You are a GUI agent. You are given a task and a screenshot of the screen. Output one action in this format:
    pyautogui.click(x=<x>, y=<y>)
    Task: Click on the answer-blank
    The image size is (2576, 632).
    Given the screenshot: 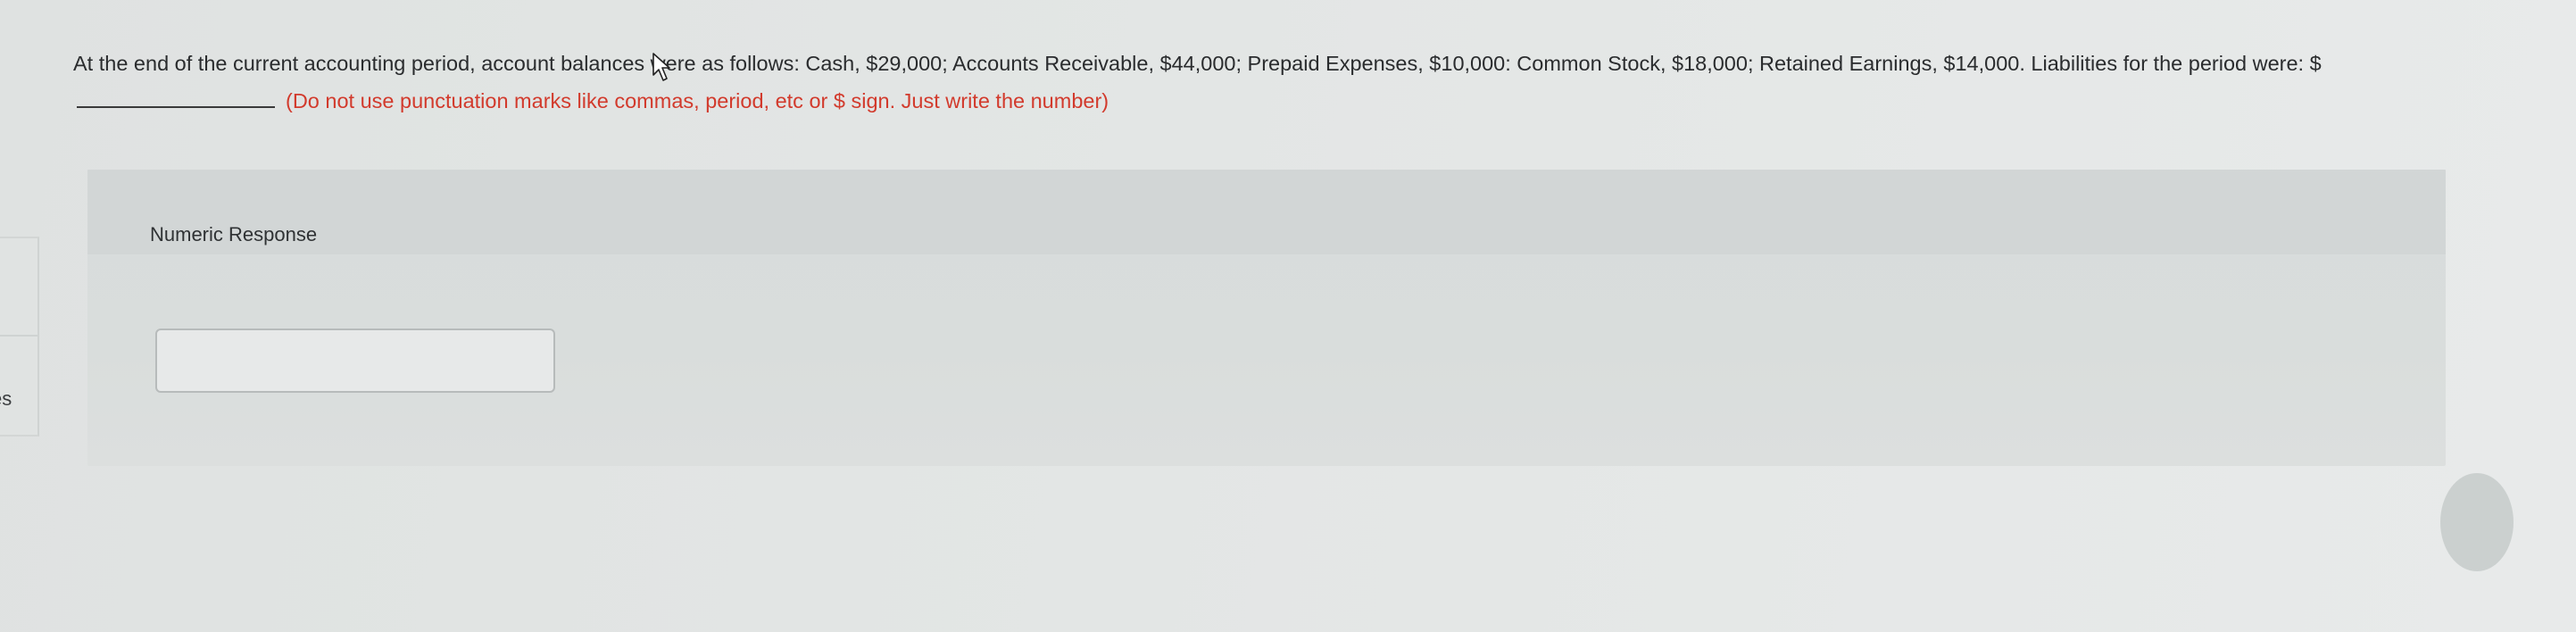 What is the action you would take?
    pyautogui.click(x=176, y=99)
    